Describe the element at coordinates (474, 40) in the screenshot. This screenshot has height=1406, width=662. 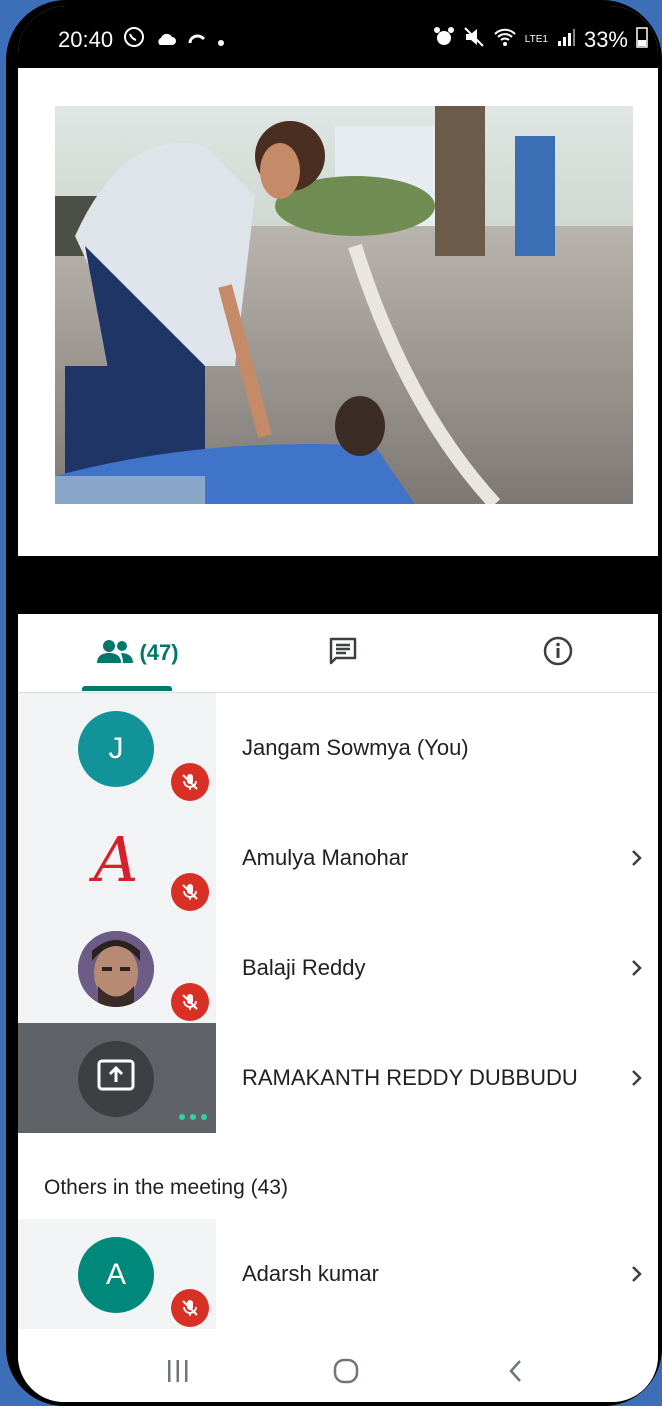
I see `mute-volume-icon` at that location.